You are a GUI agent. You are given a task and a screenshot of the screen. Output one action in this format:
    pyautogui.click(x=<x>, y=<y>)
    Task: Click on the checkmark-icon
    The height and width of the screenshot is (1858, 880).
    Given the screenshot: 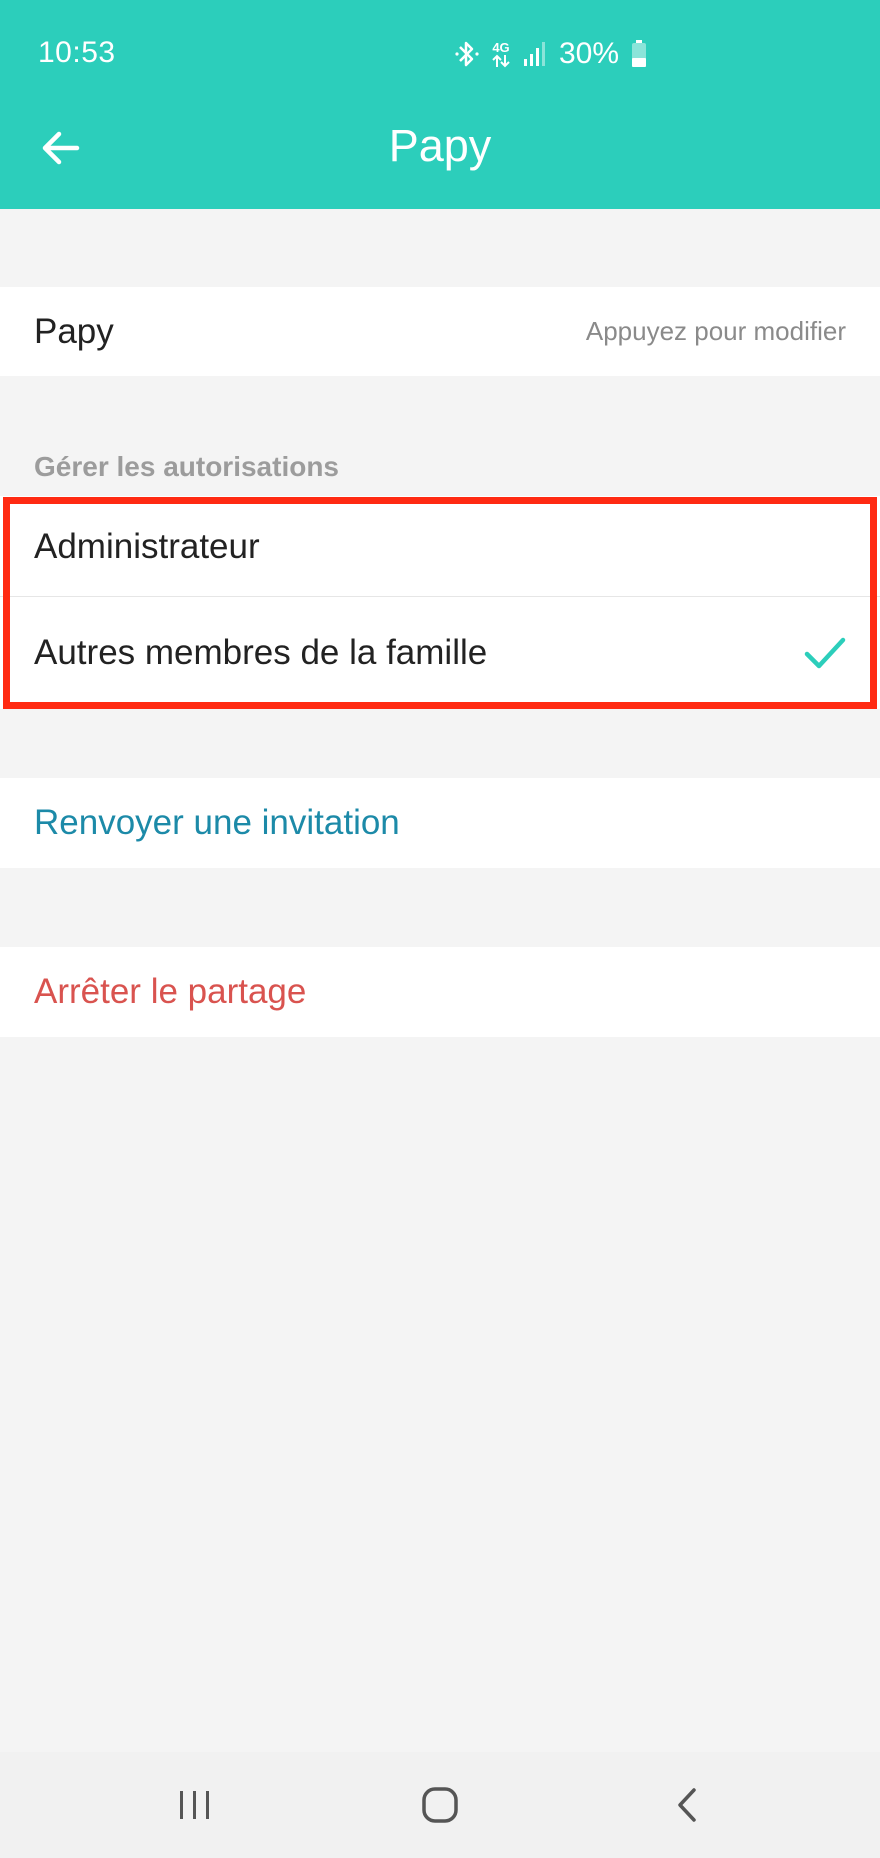 What is the action you would take?
    pyautogui.click(x=825, y=653)
    